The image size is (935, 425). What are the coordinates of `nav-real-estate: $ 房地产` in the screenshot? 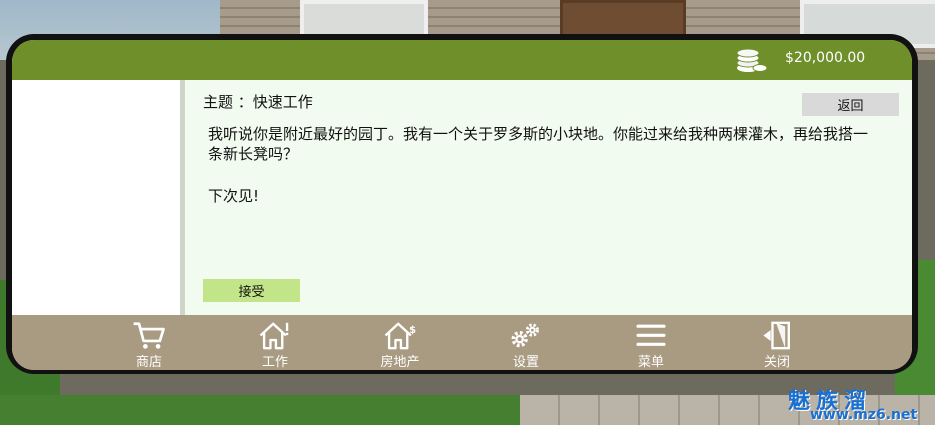 It's located at (400, 342).